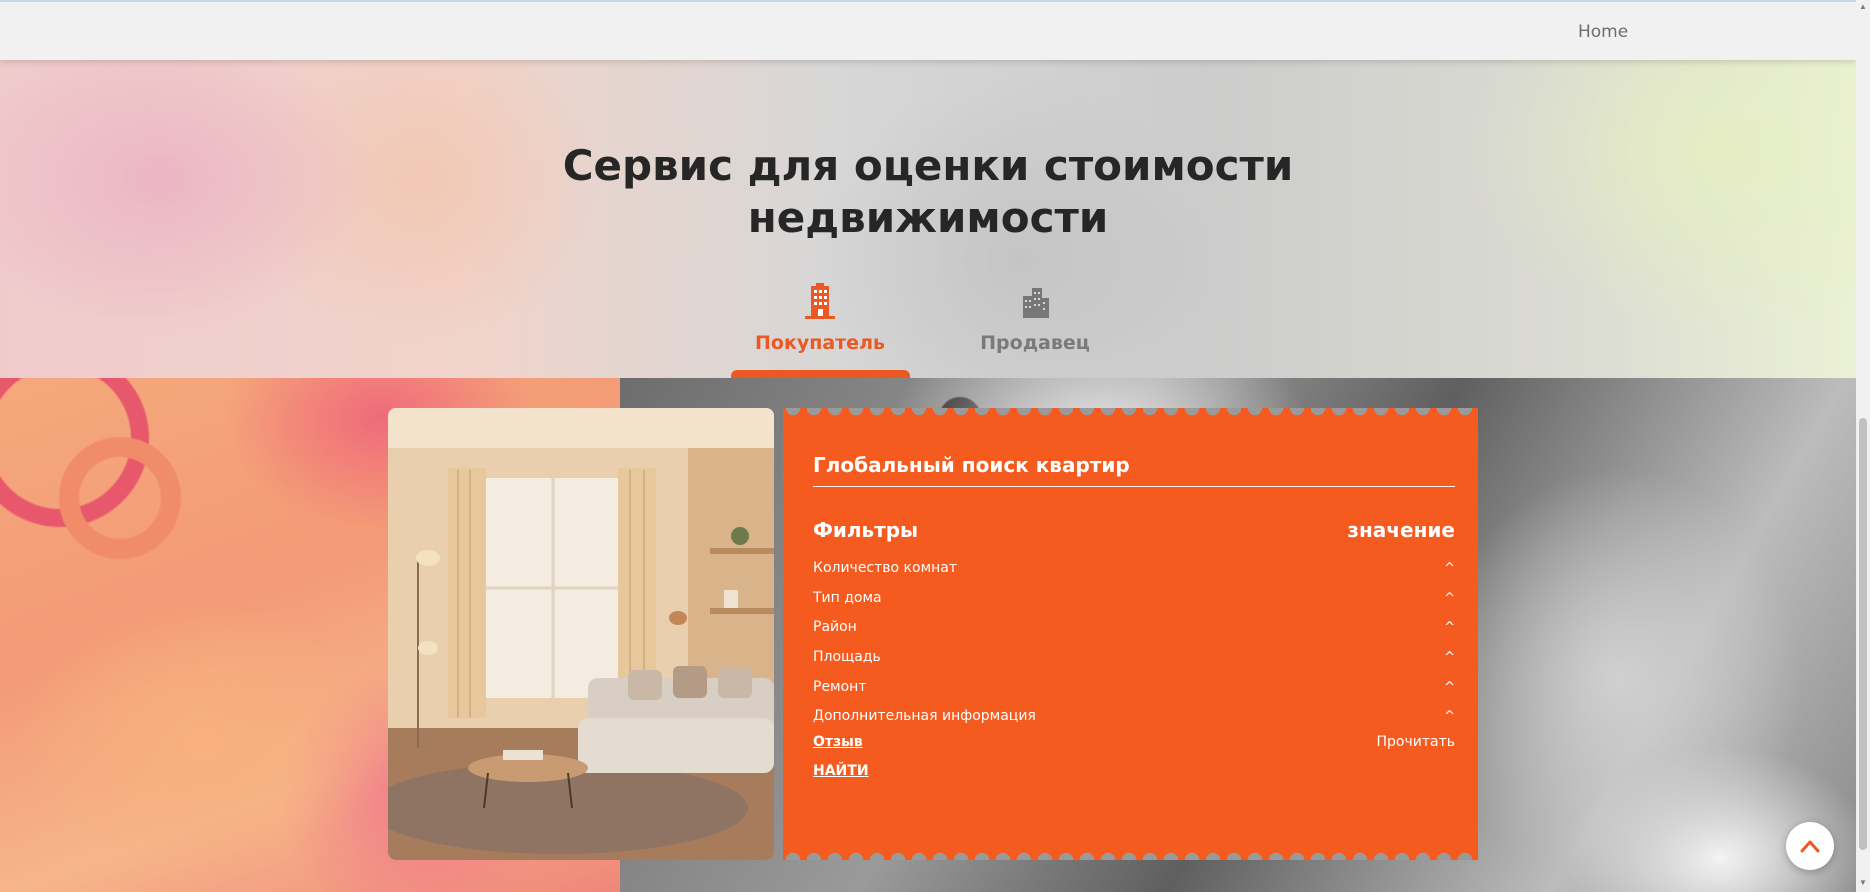 This screenshot has height=892, width=1870. Describe the element at coordinates (1134, 598) in the screenshot. I see `filter-house-type: Тип дома ^` at that location.